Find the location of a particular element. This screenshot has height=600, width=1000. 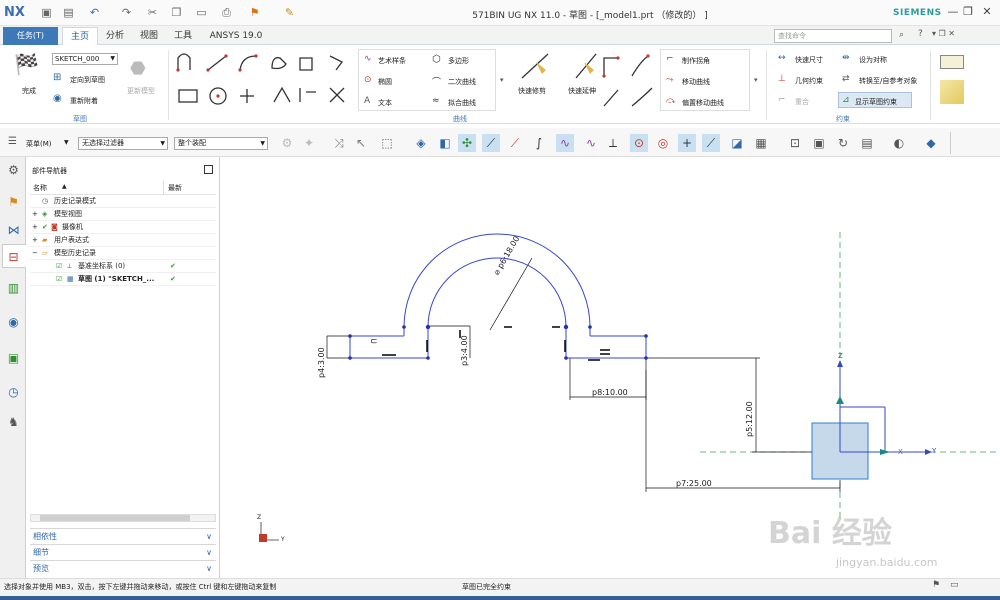

dimension-p4: p4:3.00 is located at coordinates (321, 362).